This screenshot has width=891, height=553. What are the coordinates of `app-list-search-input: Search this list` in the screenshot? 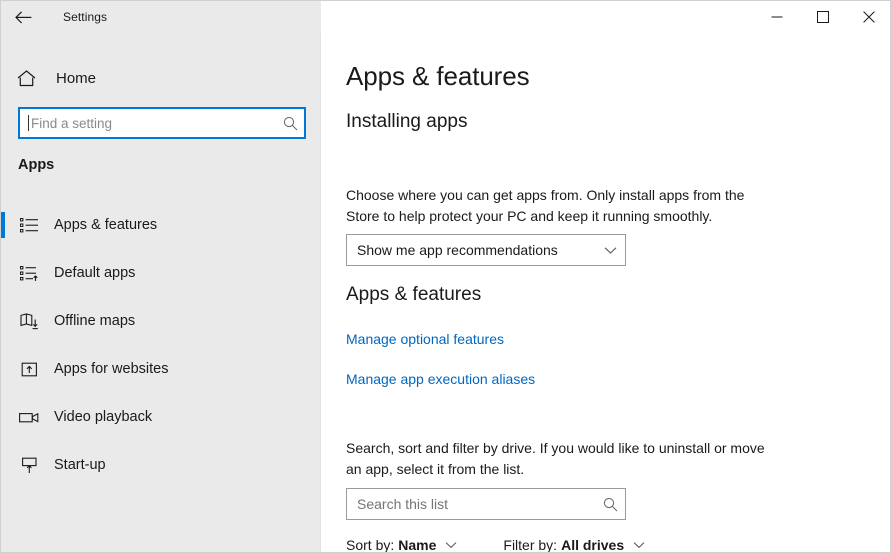 It's located at (476, 504).